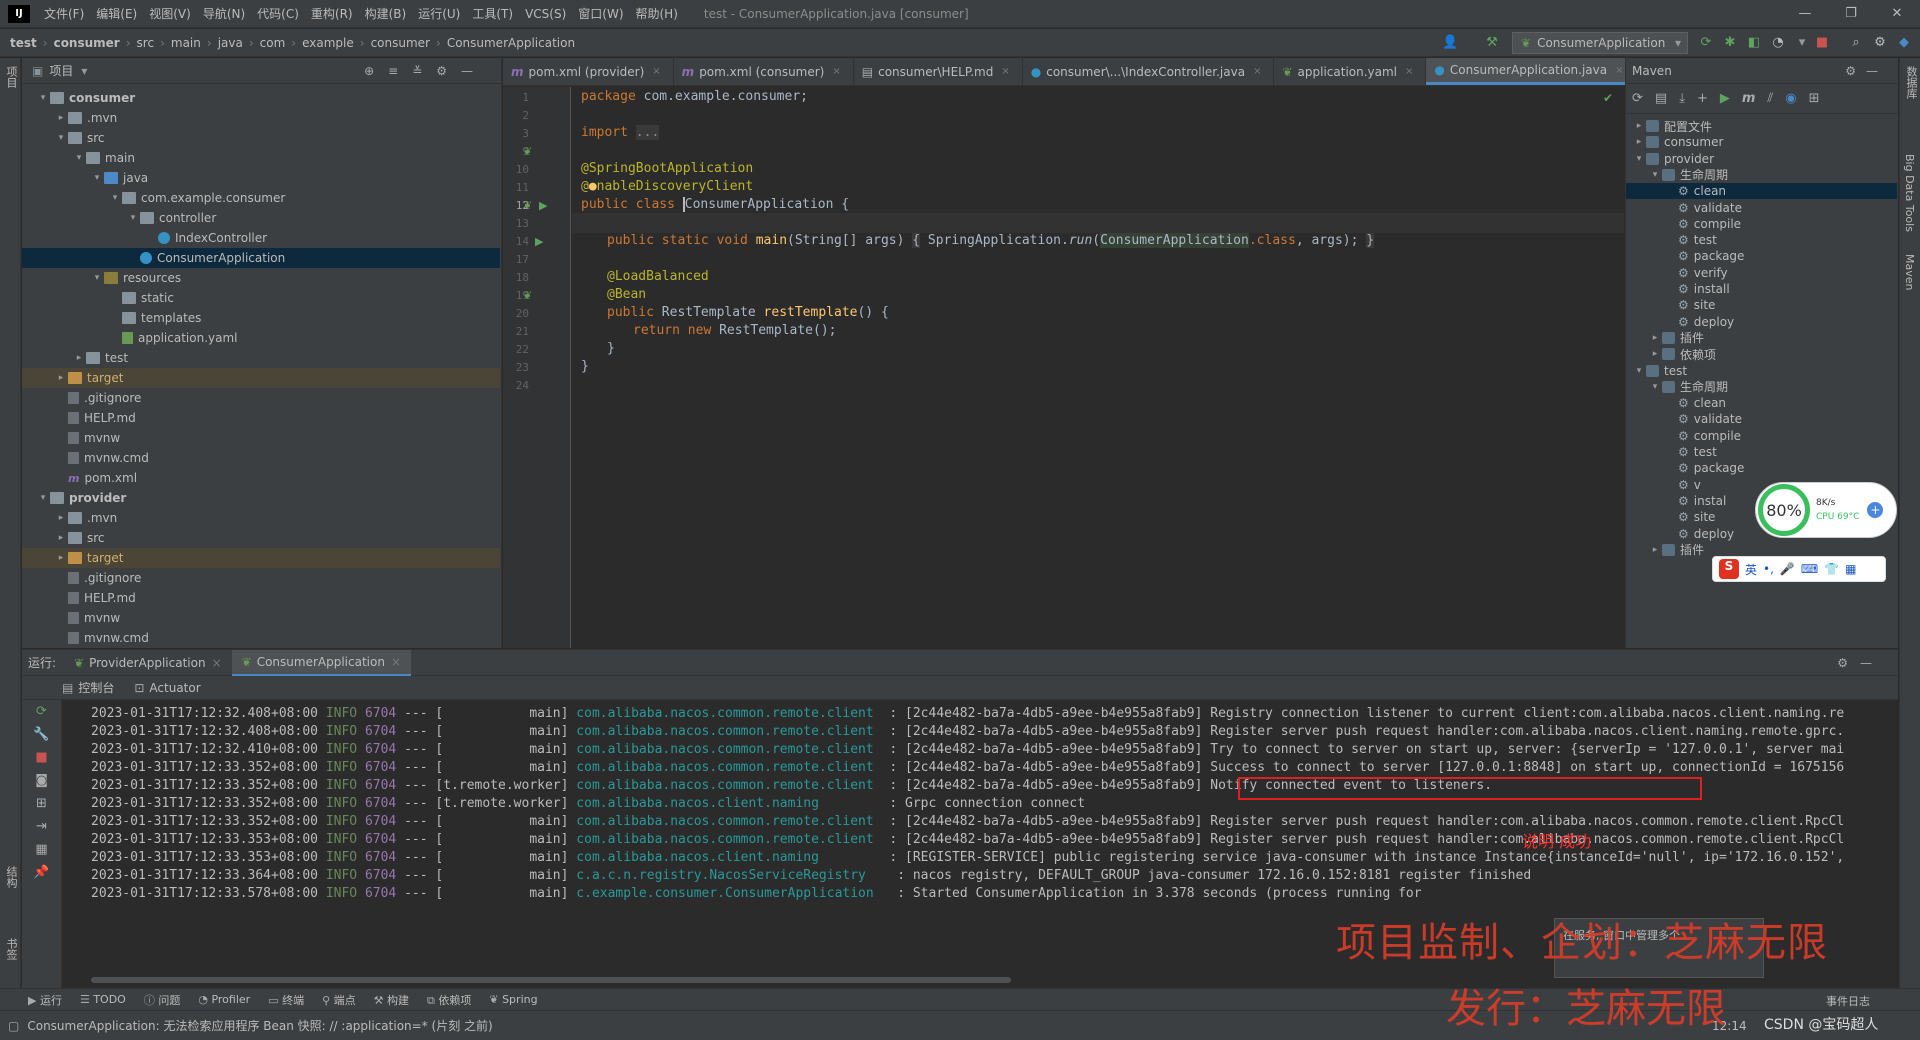  Describe the element at coordinates (1860, 663) in the screenshot. I see `run-header-icons: ⚙—` at that location.